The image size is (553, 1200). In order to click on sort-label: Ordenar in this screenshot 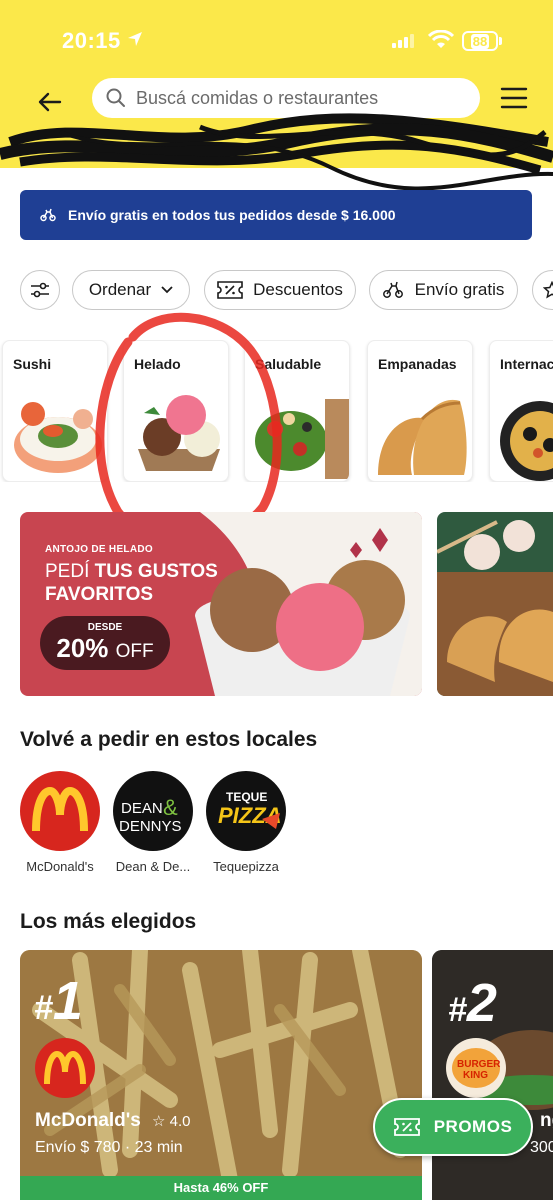, I will do `click(120, 289)`.